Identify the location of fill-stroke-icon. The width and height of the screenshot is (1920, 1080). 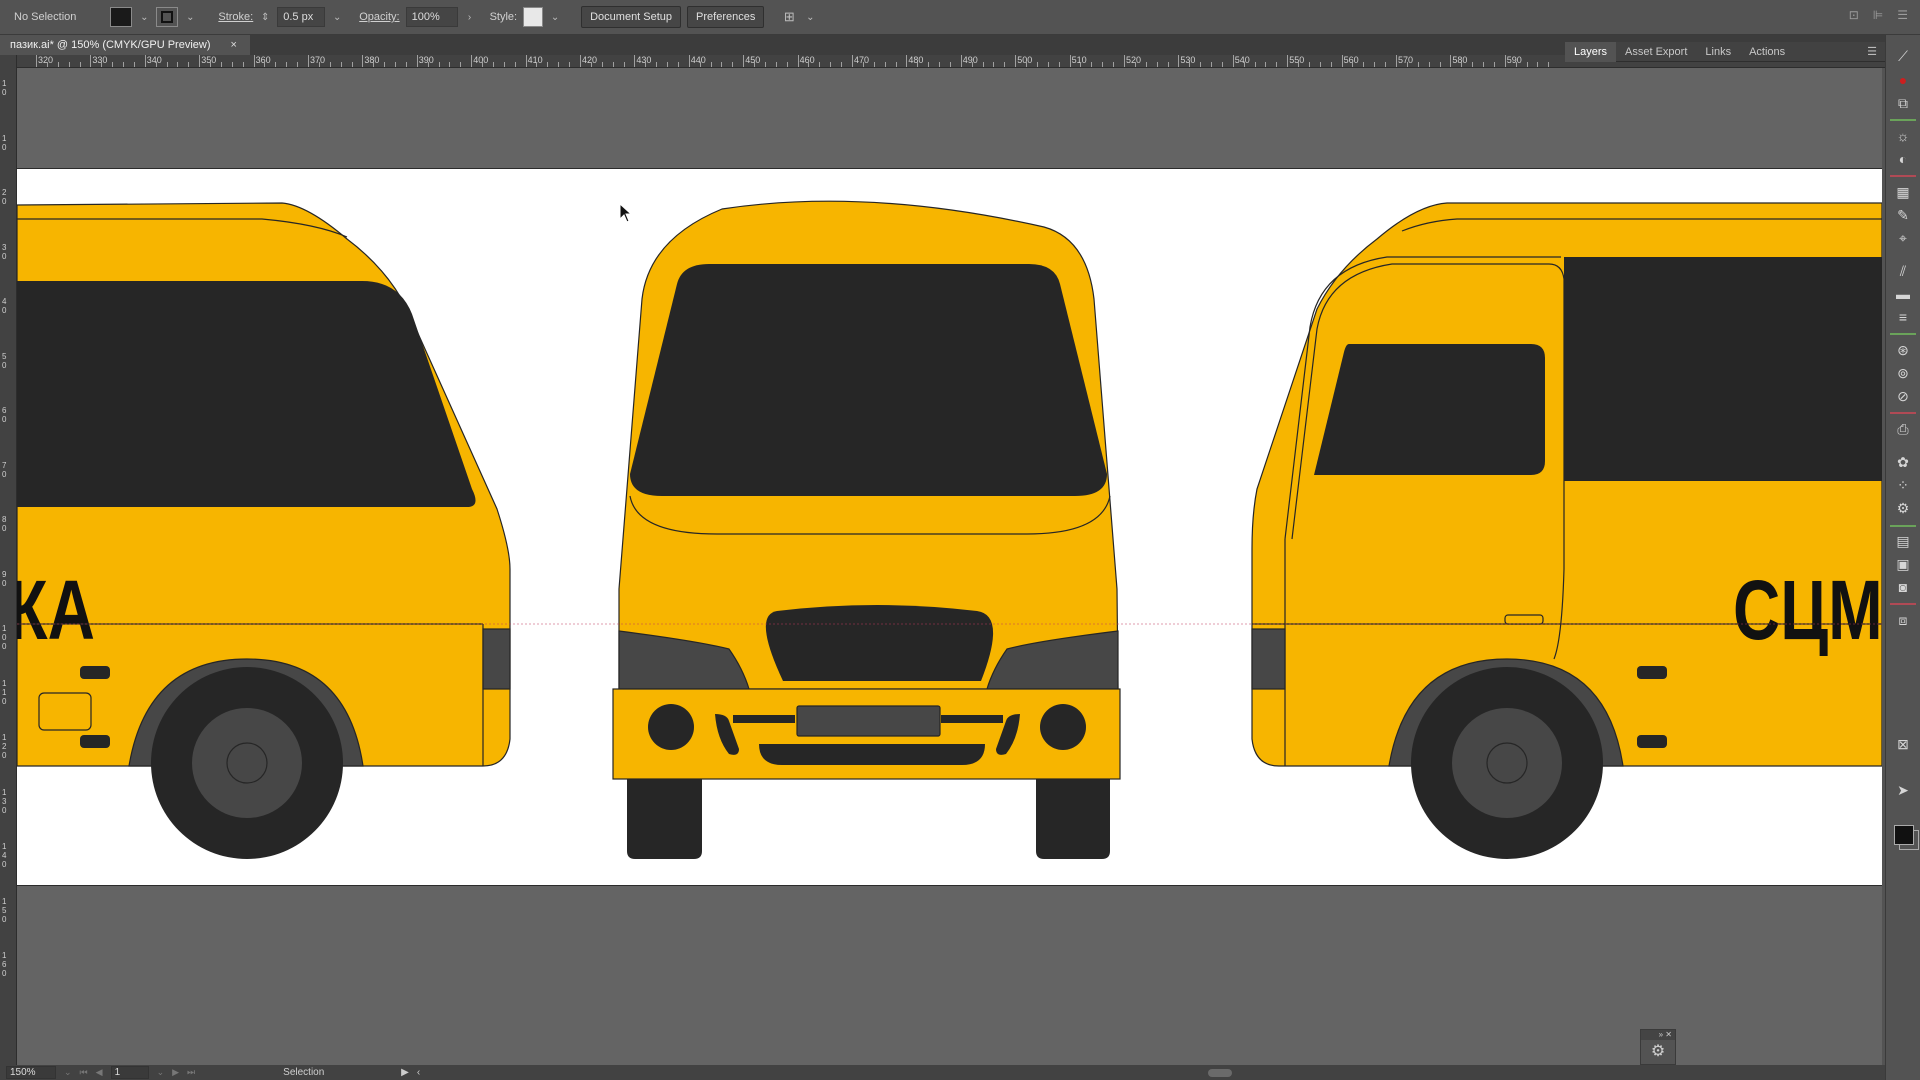
(1904, 835).